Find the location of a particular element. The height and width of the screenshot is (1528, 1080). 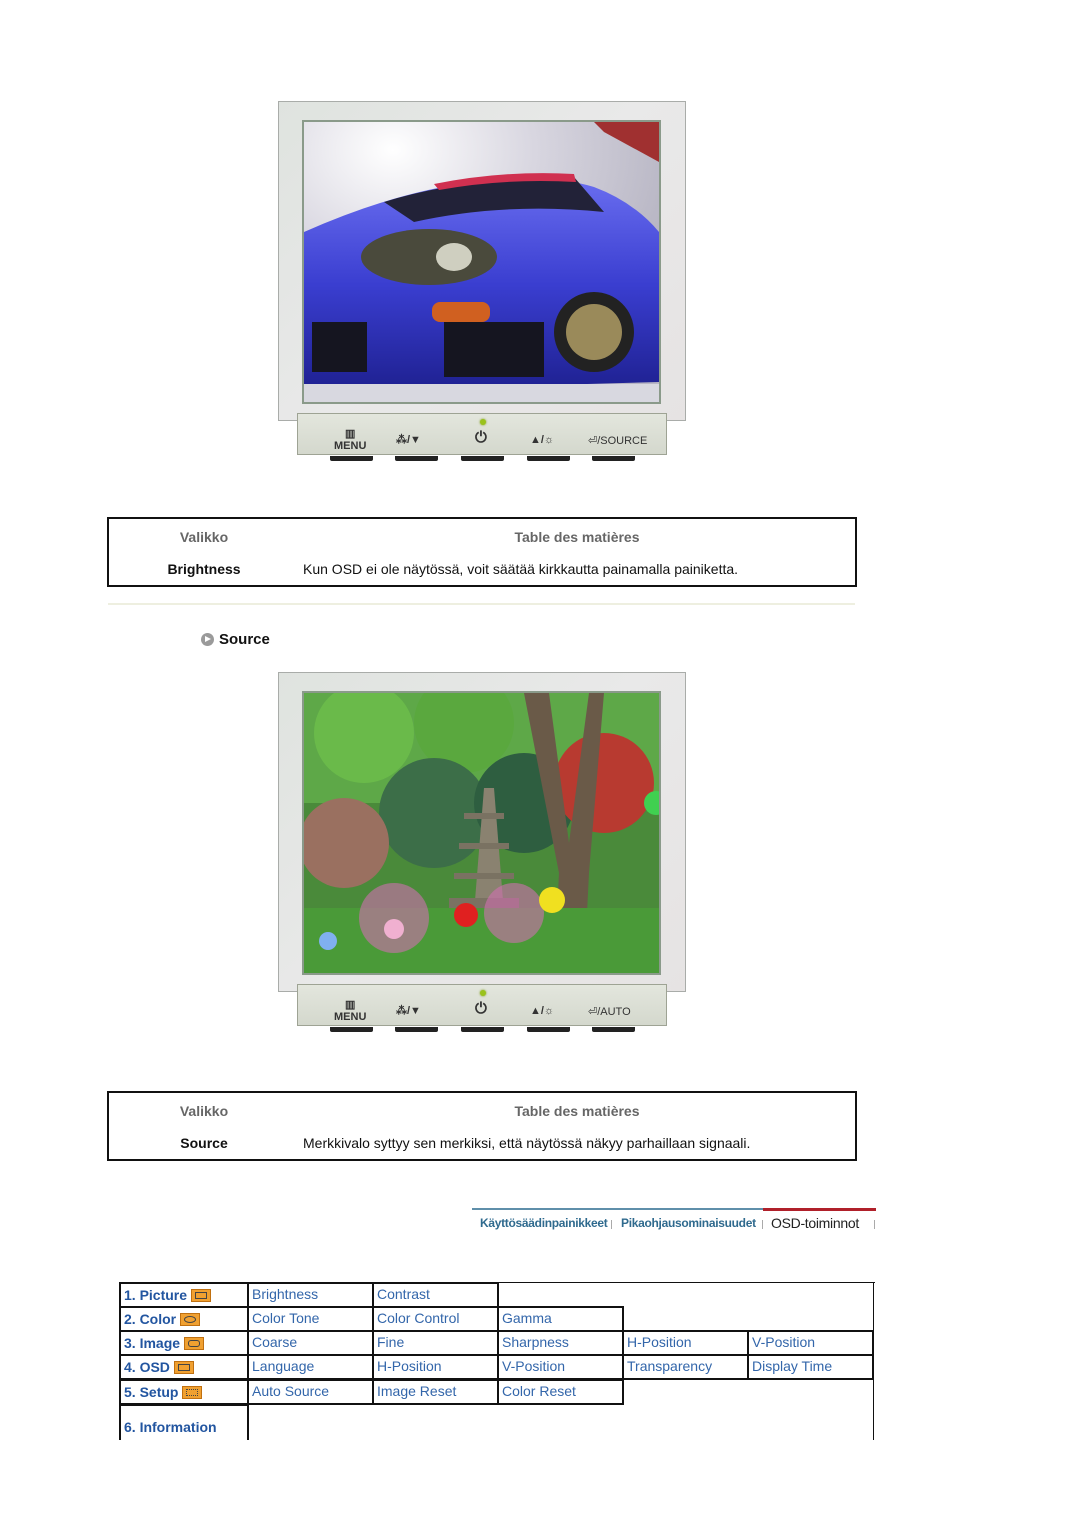

menu-item-name: Brightness is located at coordinates (204, 569).